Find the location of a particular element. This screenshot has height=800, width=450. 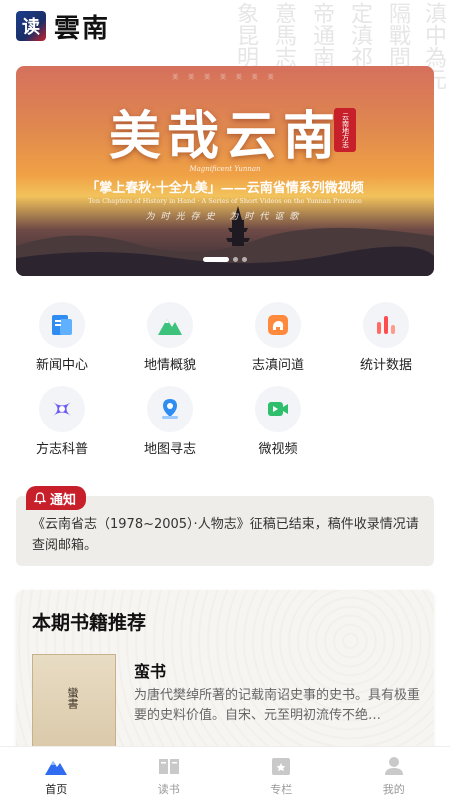

feature-label: 新闻中心 is located at coordinates (61, 365).